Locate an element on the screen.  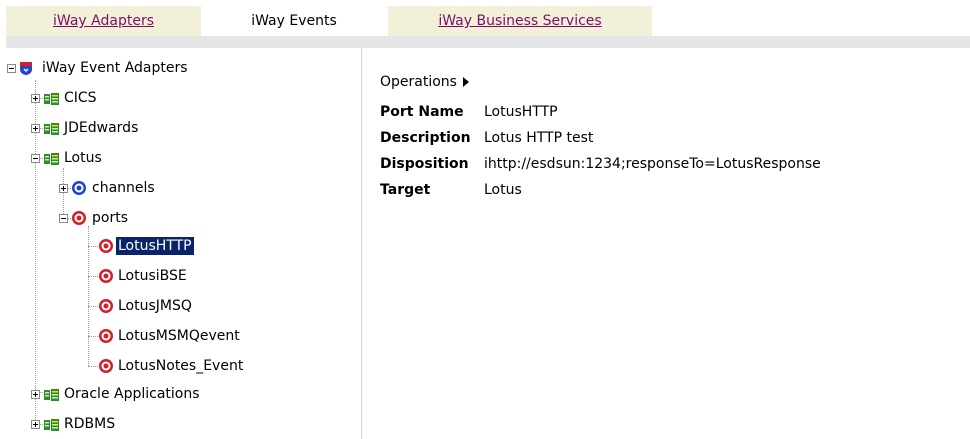
tree-item-port-lotusmsmqevent: LotusMSMQevent is located at coordinates (150, 336).